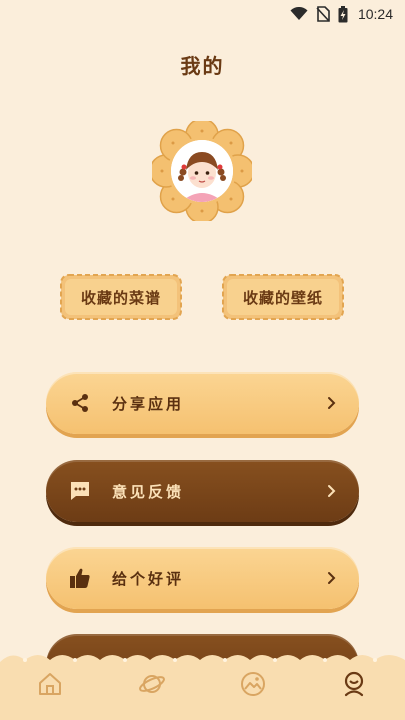  I want to click on tab-home, so click(50, 684).